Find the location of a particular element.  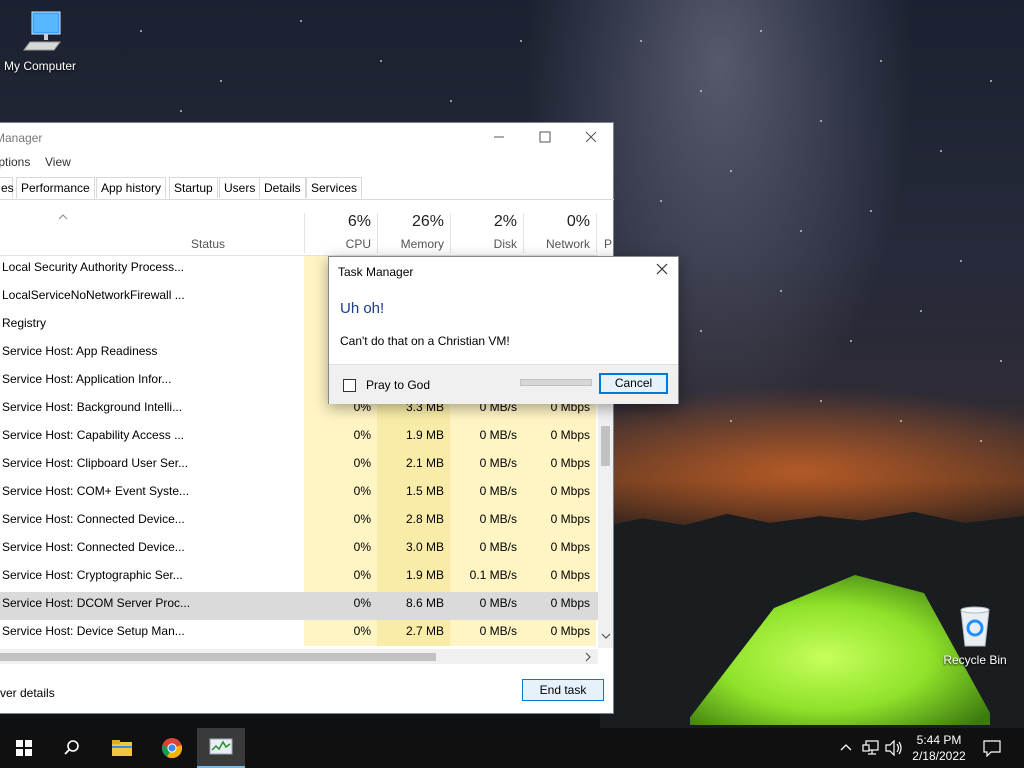

tab-performance: Performance is located at coordinates (55, 187).